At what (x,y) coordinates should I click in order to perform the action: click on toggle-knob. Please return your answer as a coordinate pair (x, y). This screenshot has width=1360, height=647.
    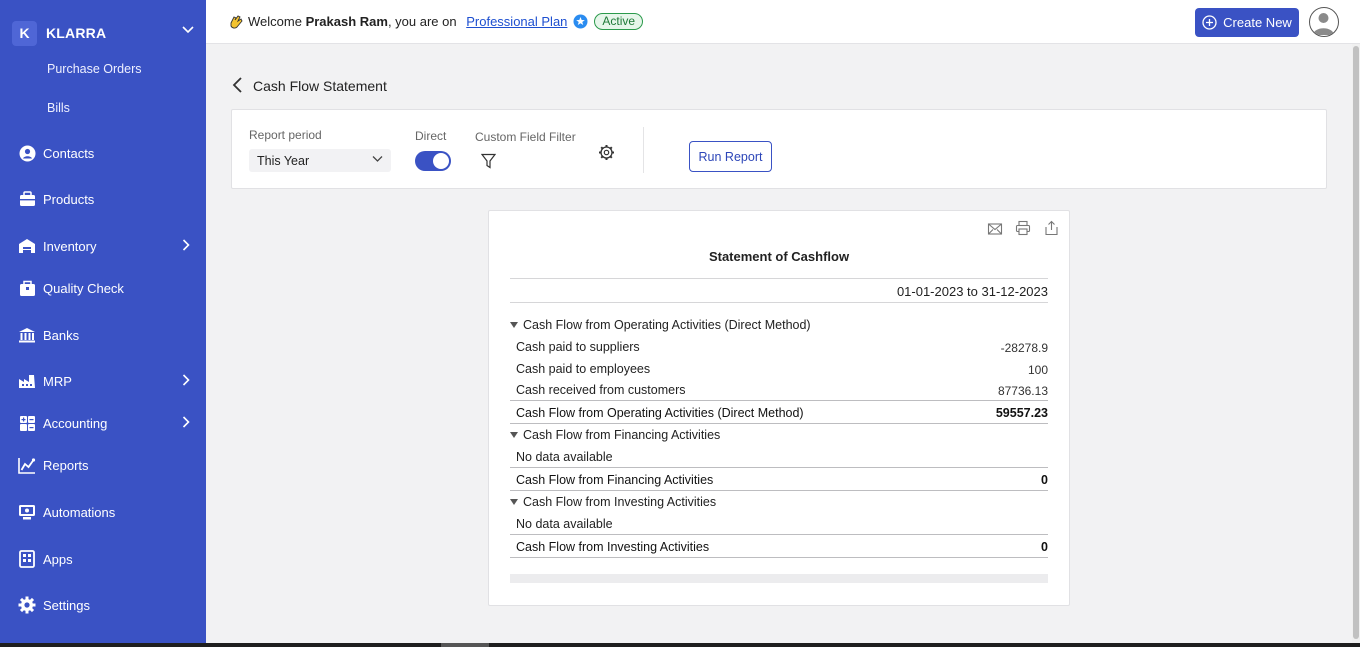
    Looking at the image, I should click on (441, 161).